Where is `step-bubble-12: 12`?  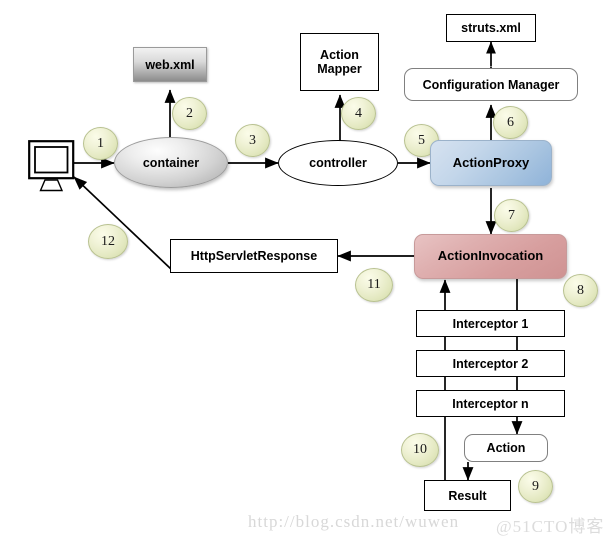 step-bubble-12: 12 is located at coordinates (108, 241).